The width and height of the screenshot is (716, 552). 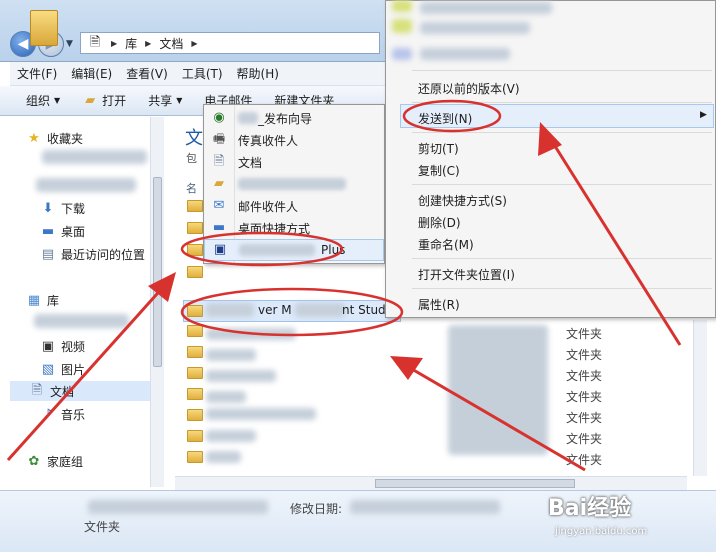 I want to click on ctx-restore-previous: 还原以前的版本(V), so click(x=469, y=88).